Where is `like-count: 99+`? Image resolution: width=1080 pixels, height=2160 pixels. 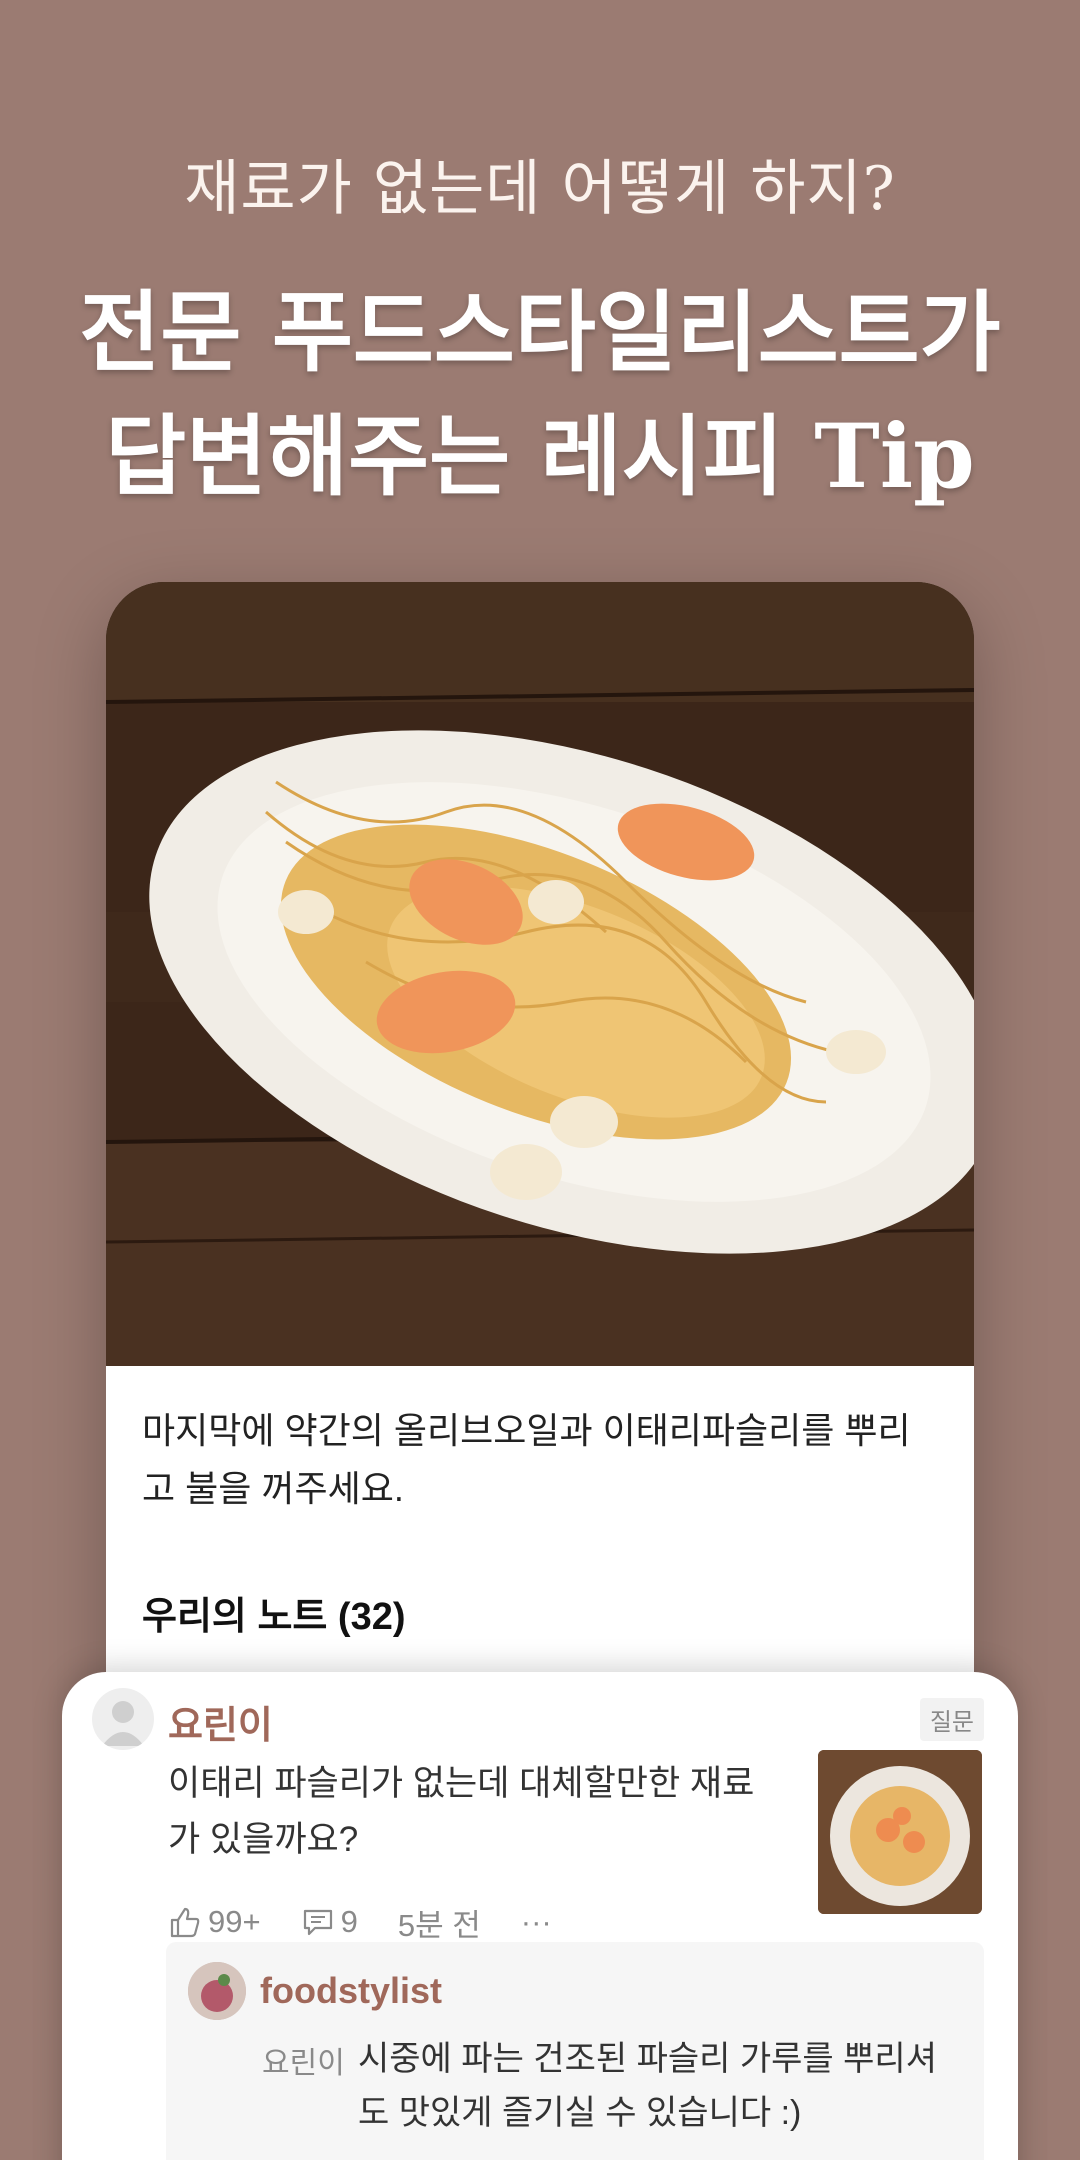
like-count: 99+ is located at coordinates (234, 1921).